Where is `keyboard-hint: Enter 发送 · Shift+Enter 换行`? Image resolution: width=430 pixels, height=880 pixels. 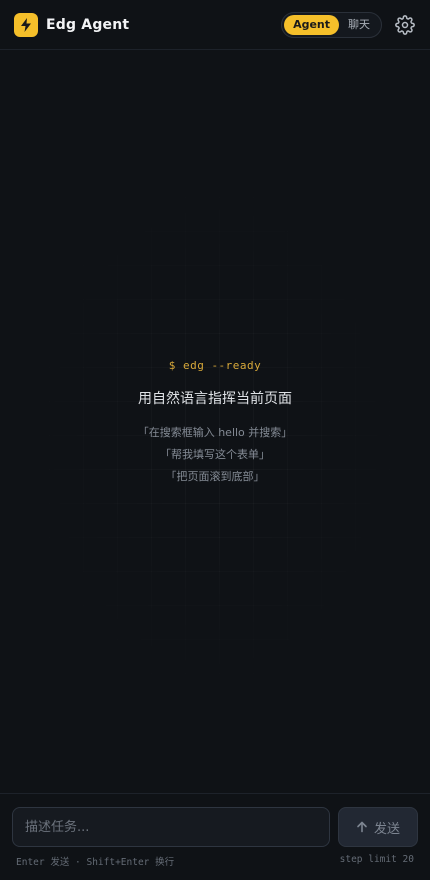
keyboard-hint: Enter 发送 · Shift+Enter 换行 is located at coordinates (95, 862).